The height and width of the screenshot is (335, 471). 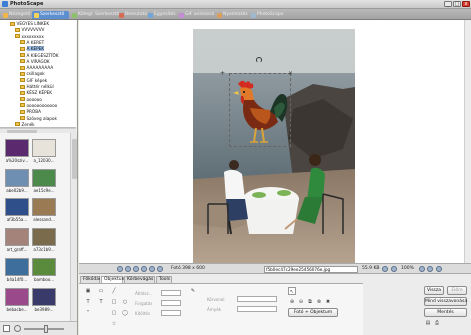 What do you see at coordinates (101, 302) in the screenshot?
I see `text-color-icon: T` at bounding box center [101, 302].